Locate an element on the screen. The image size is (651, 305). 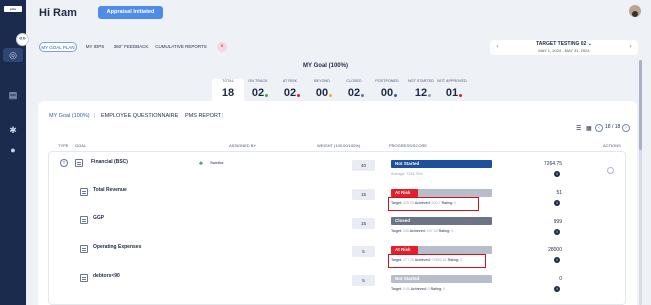
stat-not-approved: NOT APPROVED 01 is located at coordinates (452, 90).